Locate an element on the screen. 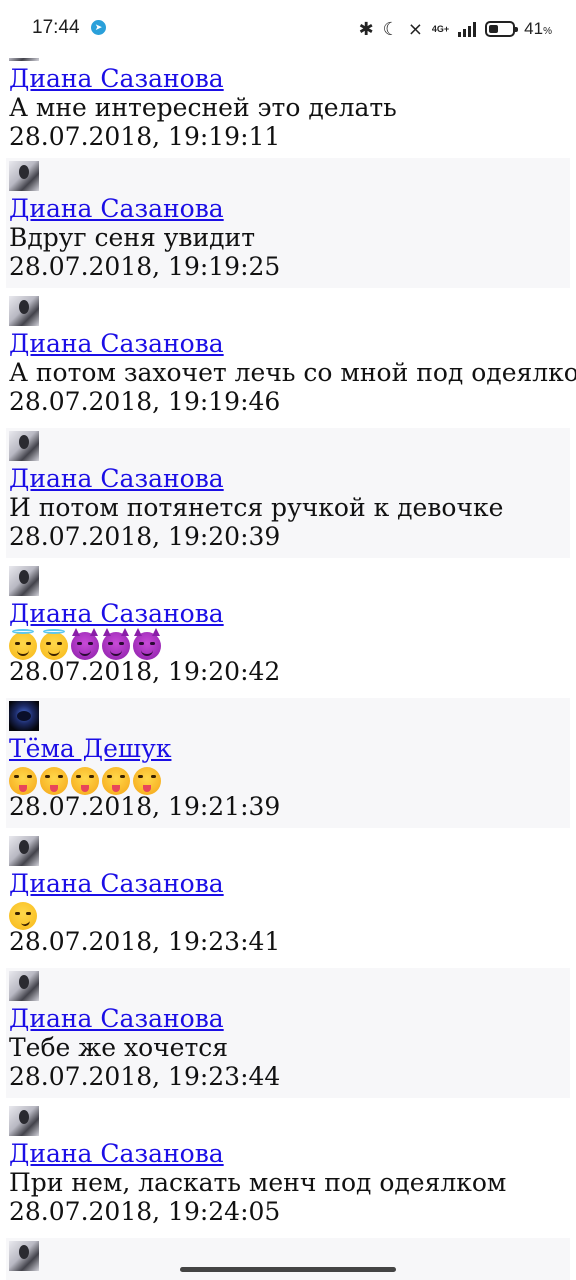  vibrate-off-icon: ⨯ is located at coordinates (415, 29).